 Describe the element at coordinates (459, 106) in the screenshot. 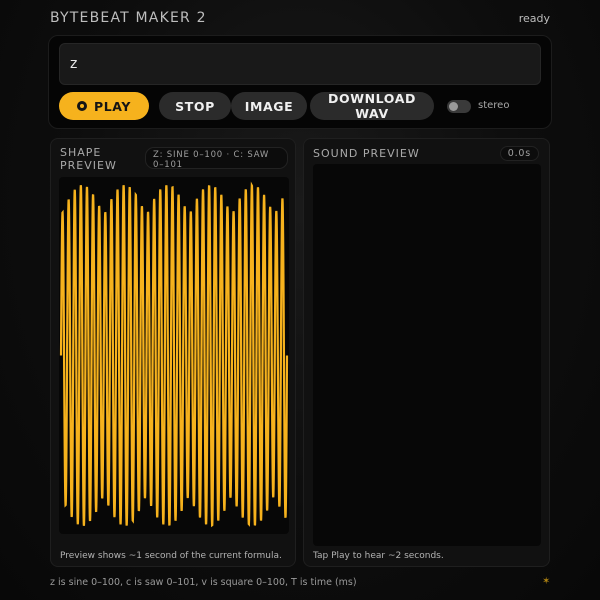

I see `stereo-toggle` at that location.